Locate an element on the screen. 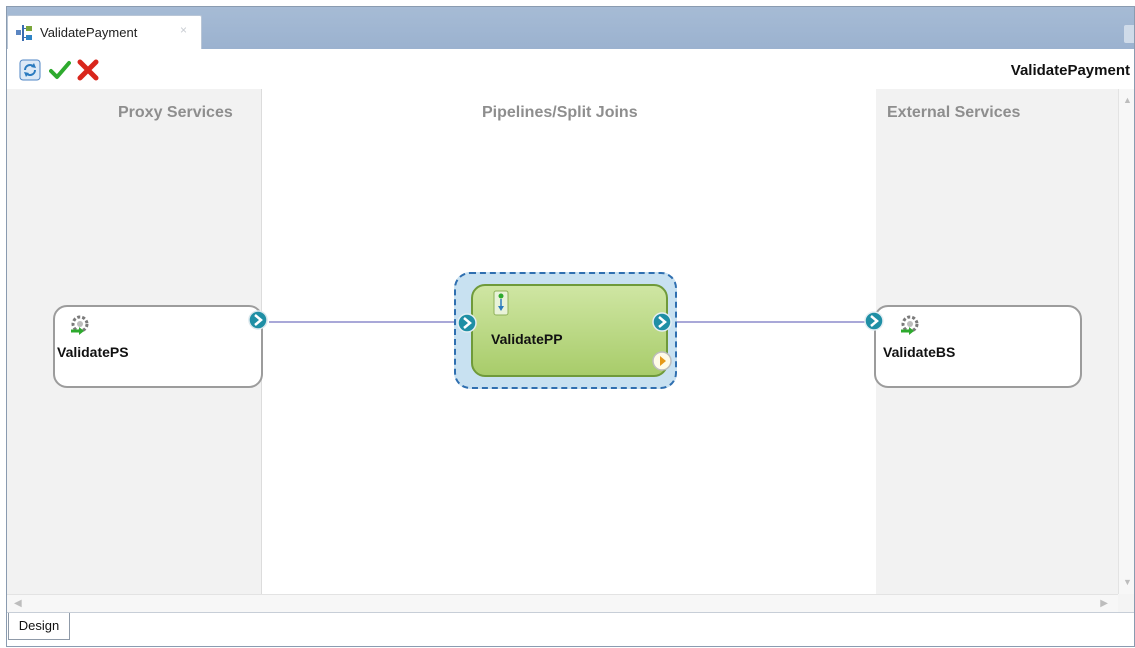  proxy-service-node: ValidatePS is located at coordinates (158, 346).